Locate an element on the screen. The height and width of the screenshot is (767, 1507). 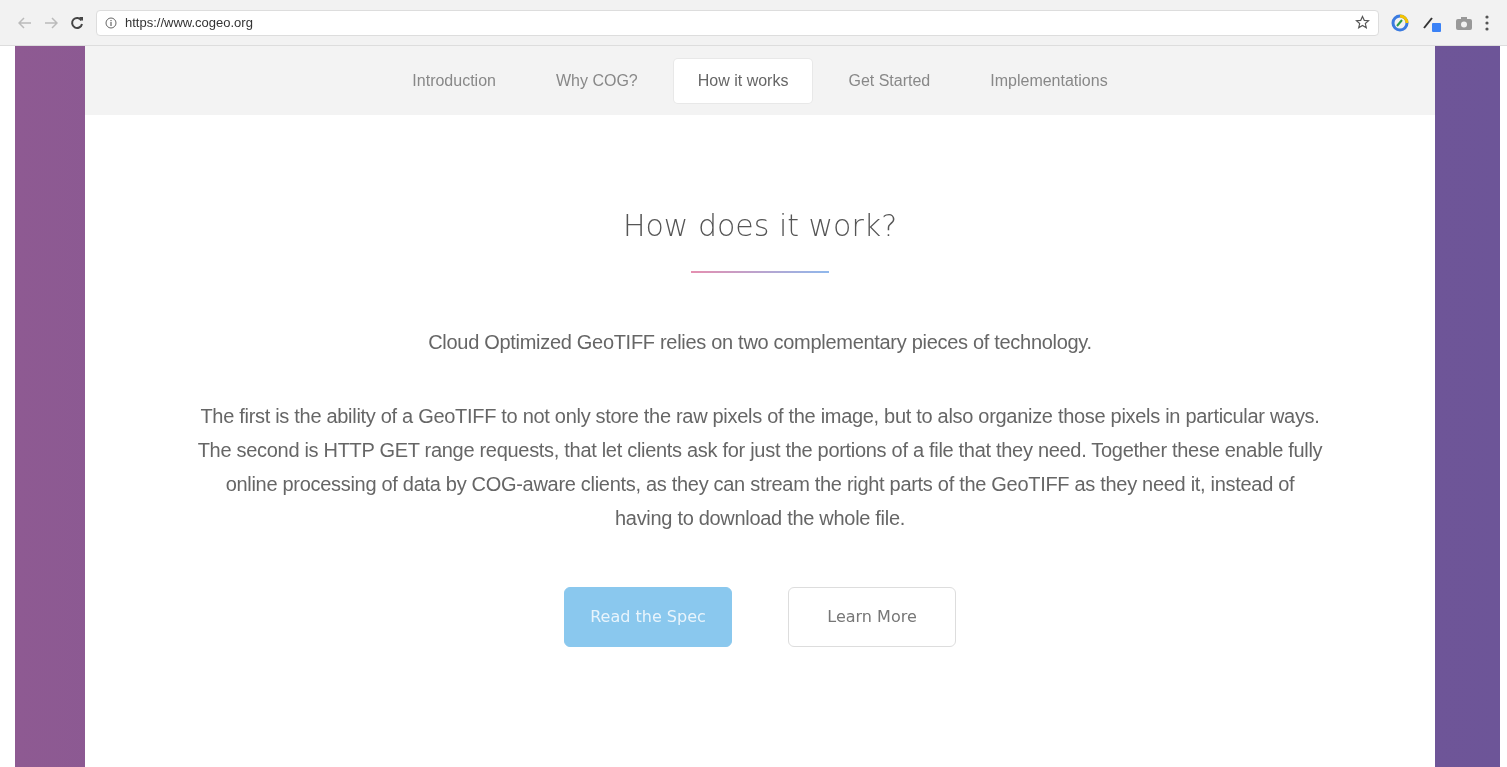
body-paragraph: Cloud Optimized GeoTIFF relies on two complementary pieces of technology. is located at coordinates (760, 342).